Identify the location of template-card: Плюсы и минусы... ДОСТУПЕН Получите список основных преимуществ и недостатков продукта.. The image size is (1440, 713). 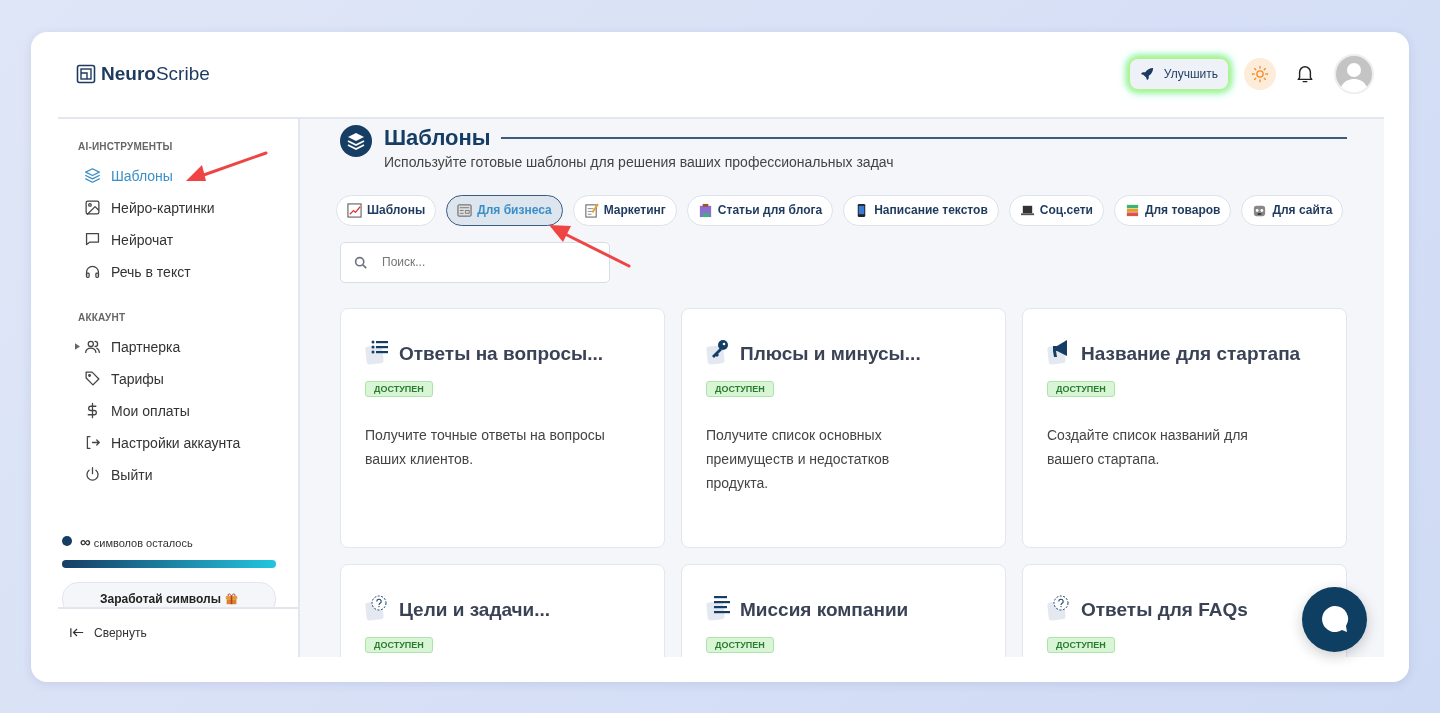
(843, 427).